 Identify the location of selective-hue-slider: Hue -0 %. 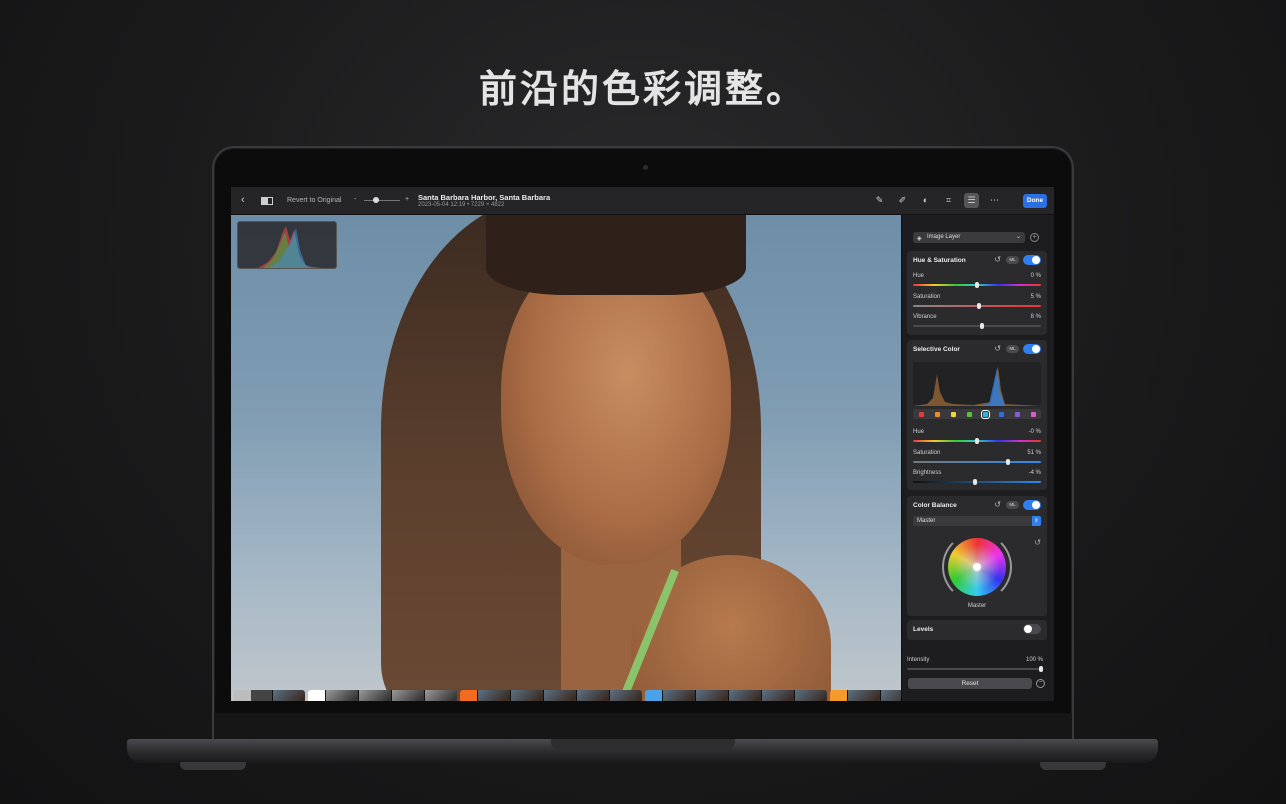
(977, 439).